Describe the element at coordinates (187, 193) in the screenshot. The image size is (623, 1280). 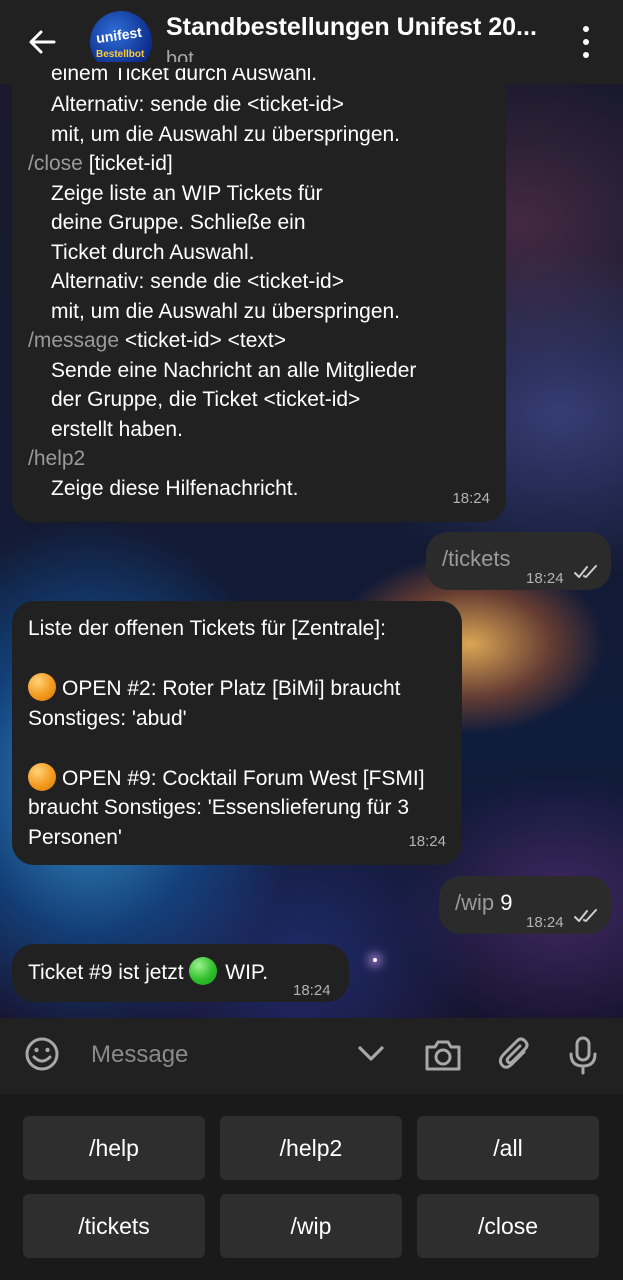
I see `help-text-line: Zeige liste an WIP Tickets für` at that location.